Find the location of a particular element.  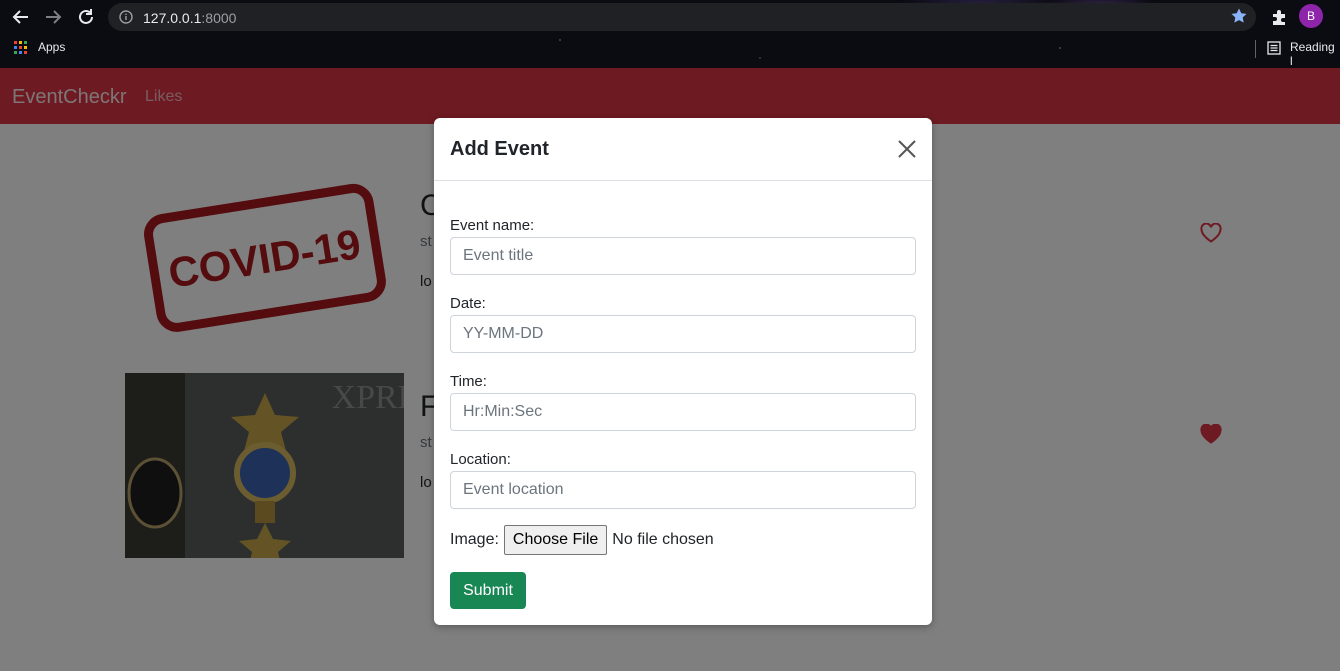

choose-file-button: Choose File is located at coordinates (555, 540).